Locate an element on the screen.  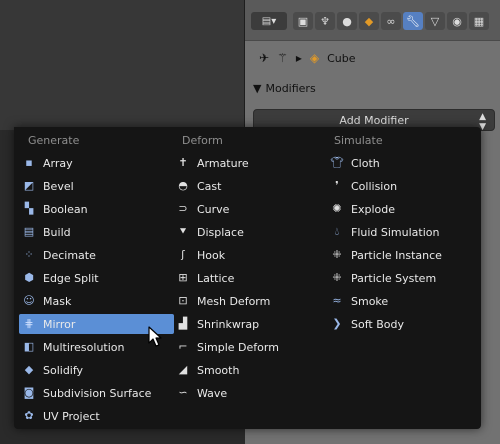
editor-type-icon: ▤▾ is located at coordinates (269, 21).